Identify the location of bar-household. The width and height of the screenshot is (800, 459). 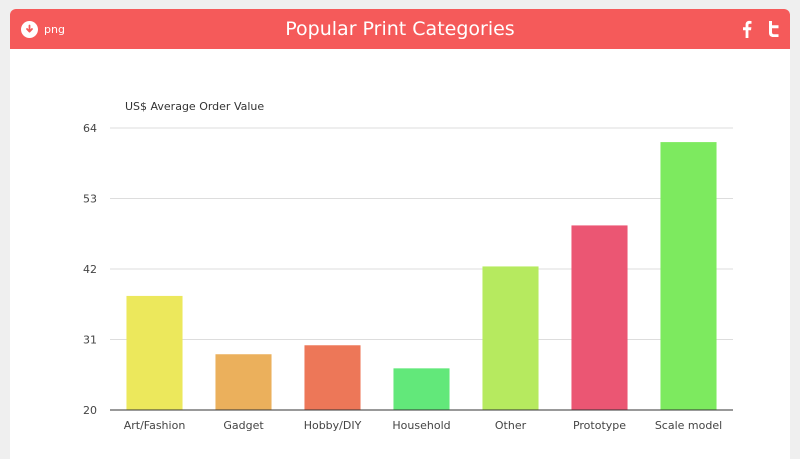
(421, 389).